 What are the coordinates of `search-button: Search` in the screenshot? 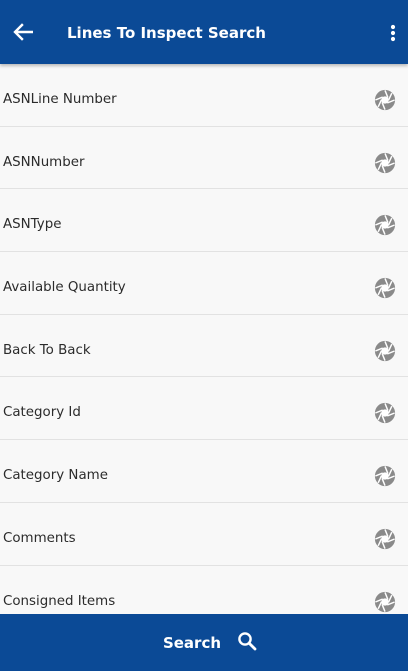 It's located at (204, 642).